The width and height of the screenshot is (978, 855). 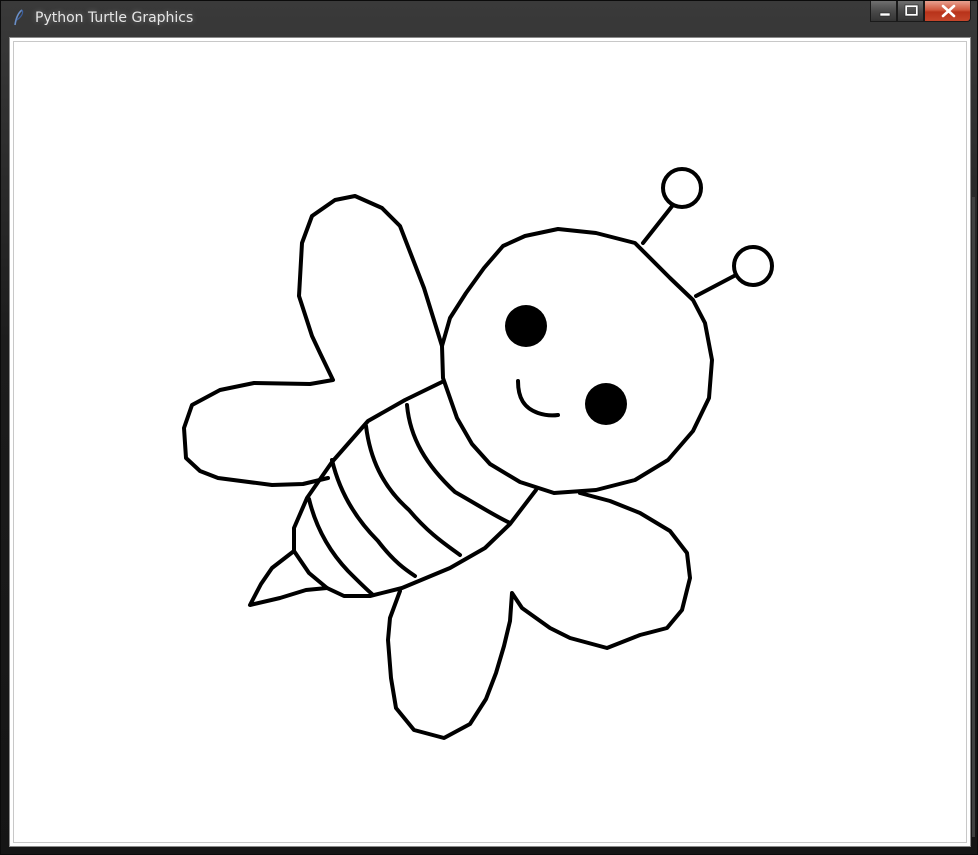 What do you see at coordinates (526, 326) in the screenshot?
I see `bee-eye-left` at bounding box center [526, 326].